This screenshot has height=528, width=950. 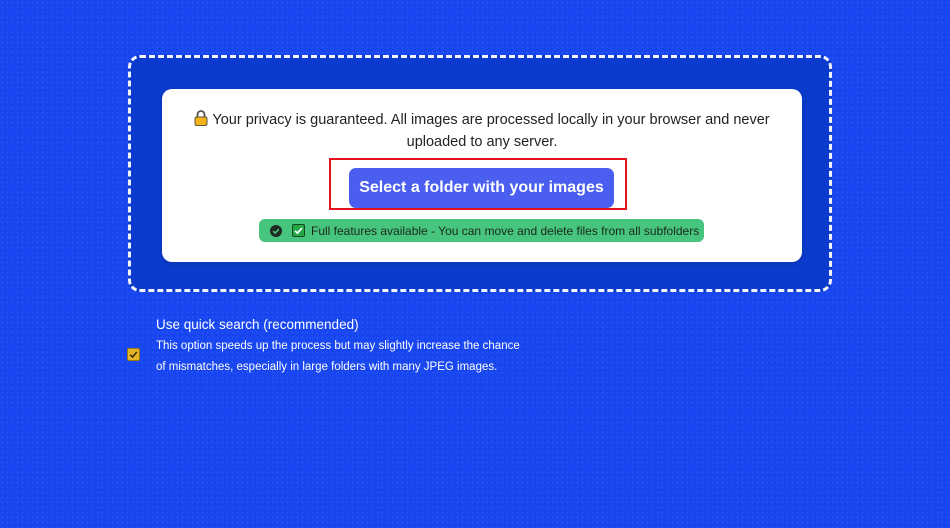 What do you see at coordinates (298, 230) in the screenshot?
I see `check-box-icon` at bounding box center [298, 230].